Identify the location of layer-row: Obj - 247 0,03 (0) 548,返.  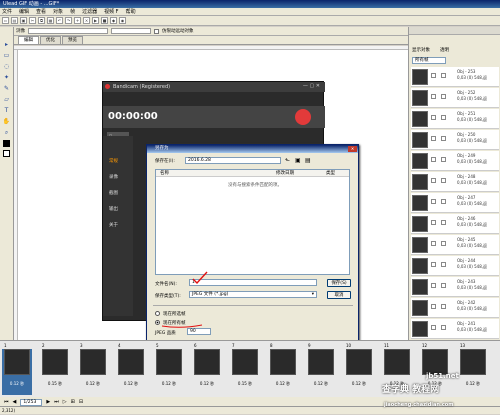
(455, 203).